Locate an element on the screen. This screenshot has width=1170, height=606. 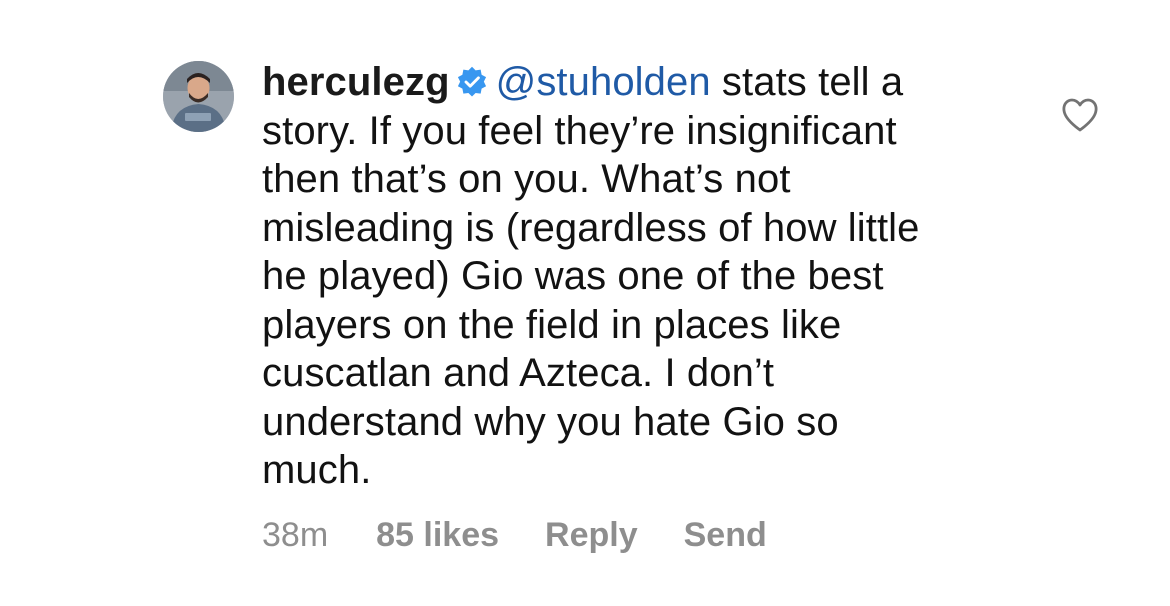
verified-badge-icon is located at coordinates (471, 81).